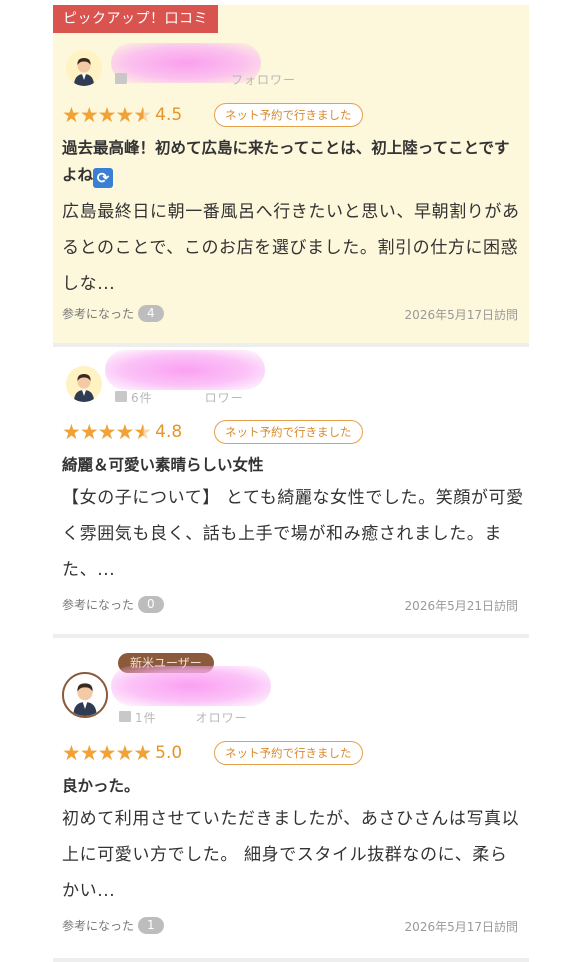  I want to click on rating-stars: ★ ★ ★ ★ ★ 4.8, so click(122, 432).